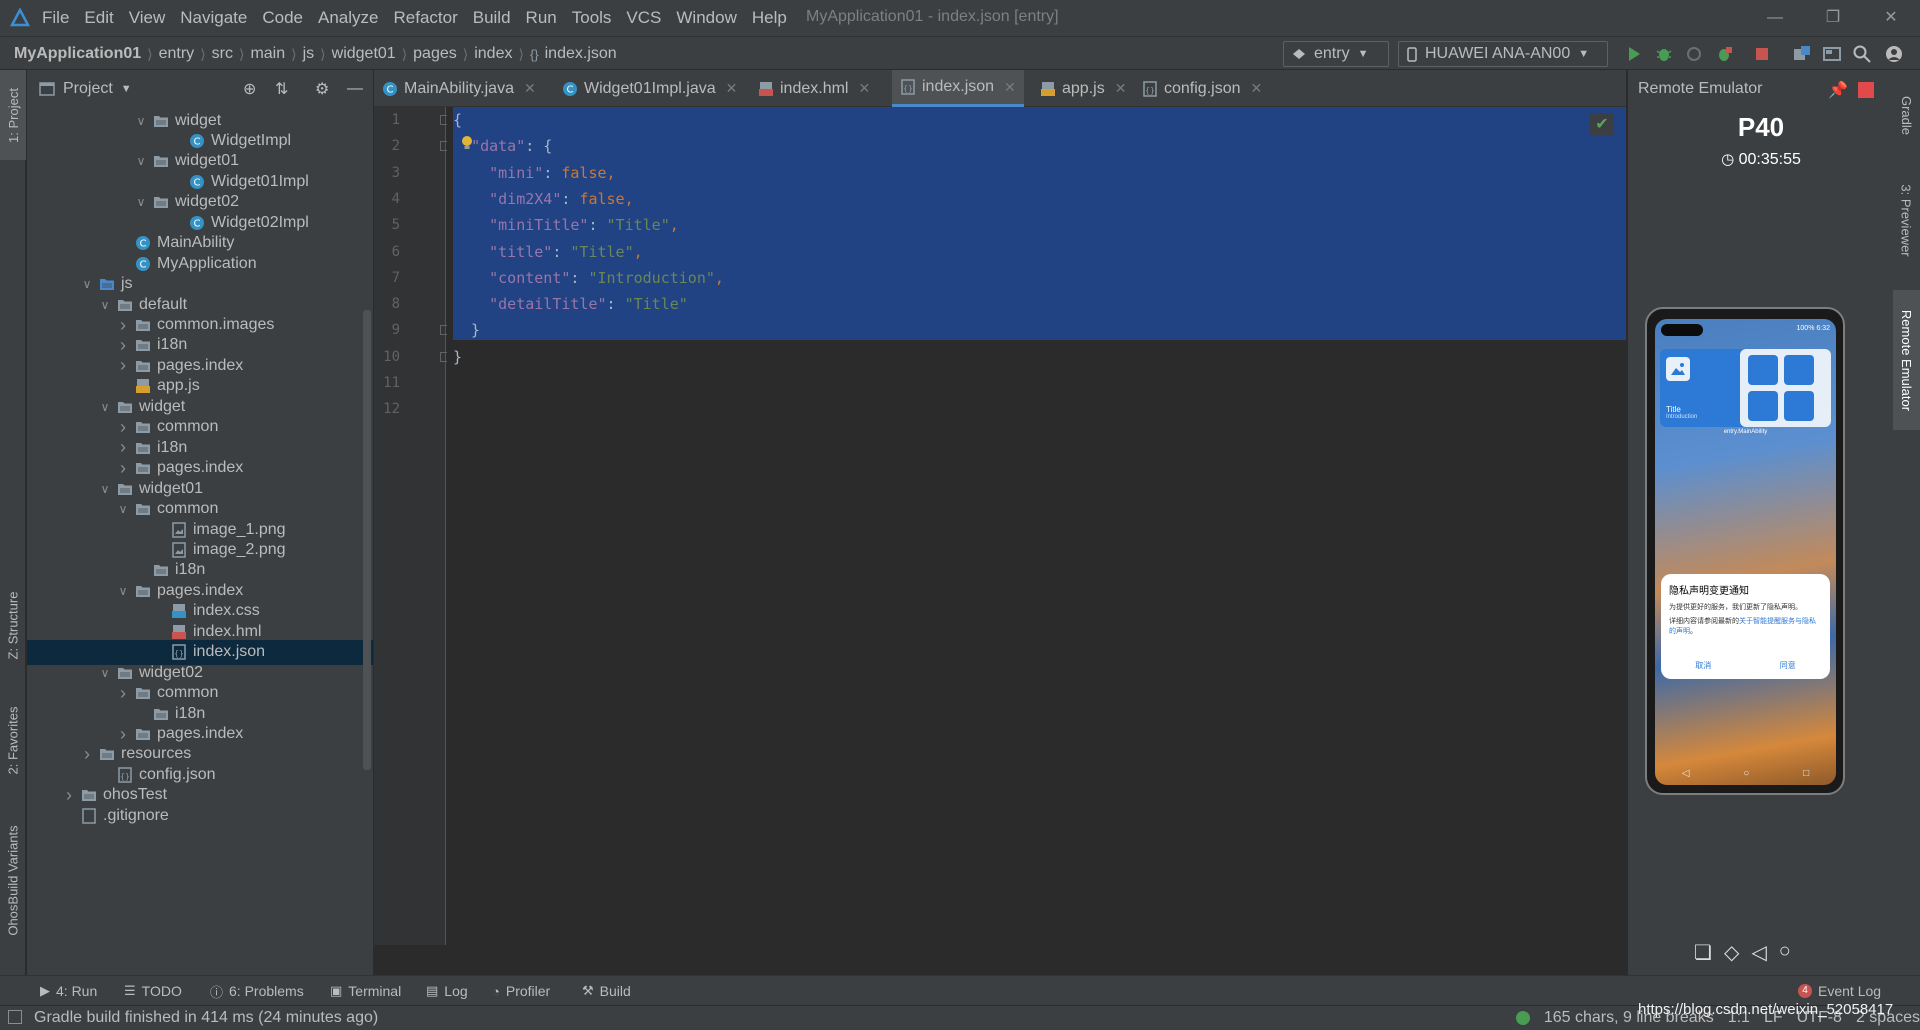 This screenshot has height=1030, width=1920. Describe the element at coordinates (1724, 54) in the screenshot. I see `profile-icon` at that location.